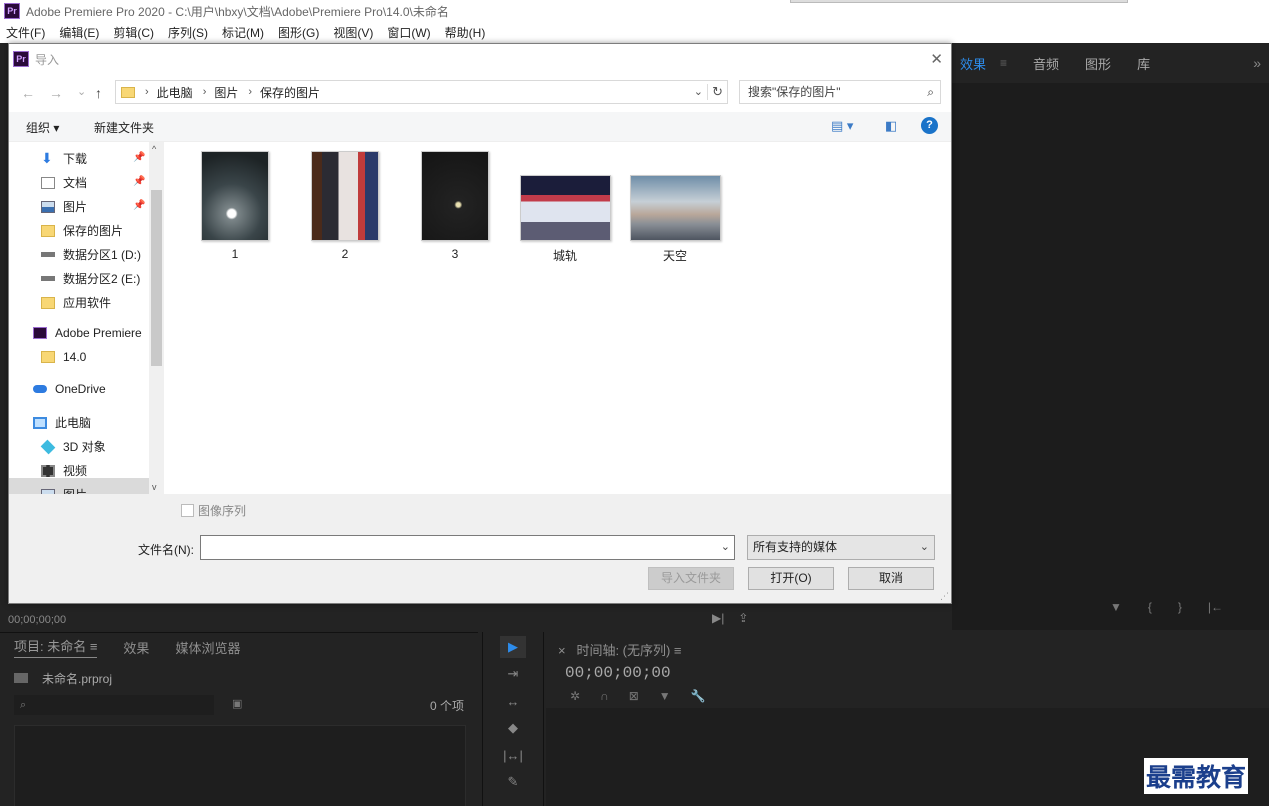  Describe the element at coordinates (235, 206) in the screenshot. I see `file-item: 1` at that location.